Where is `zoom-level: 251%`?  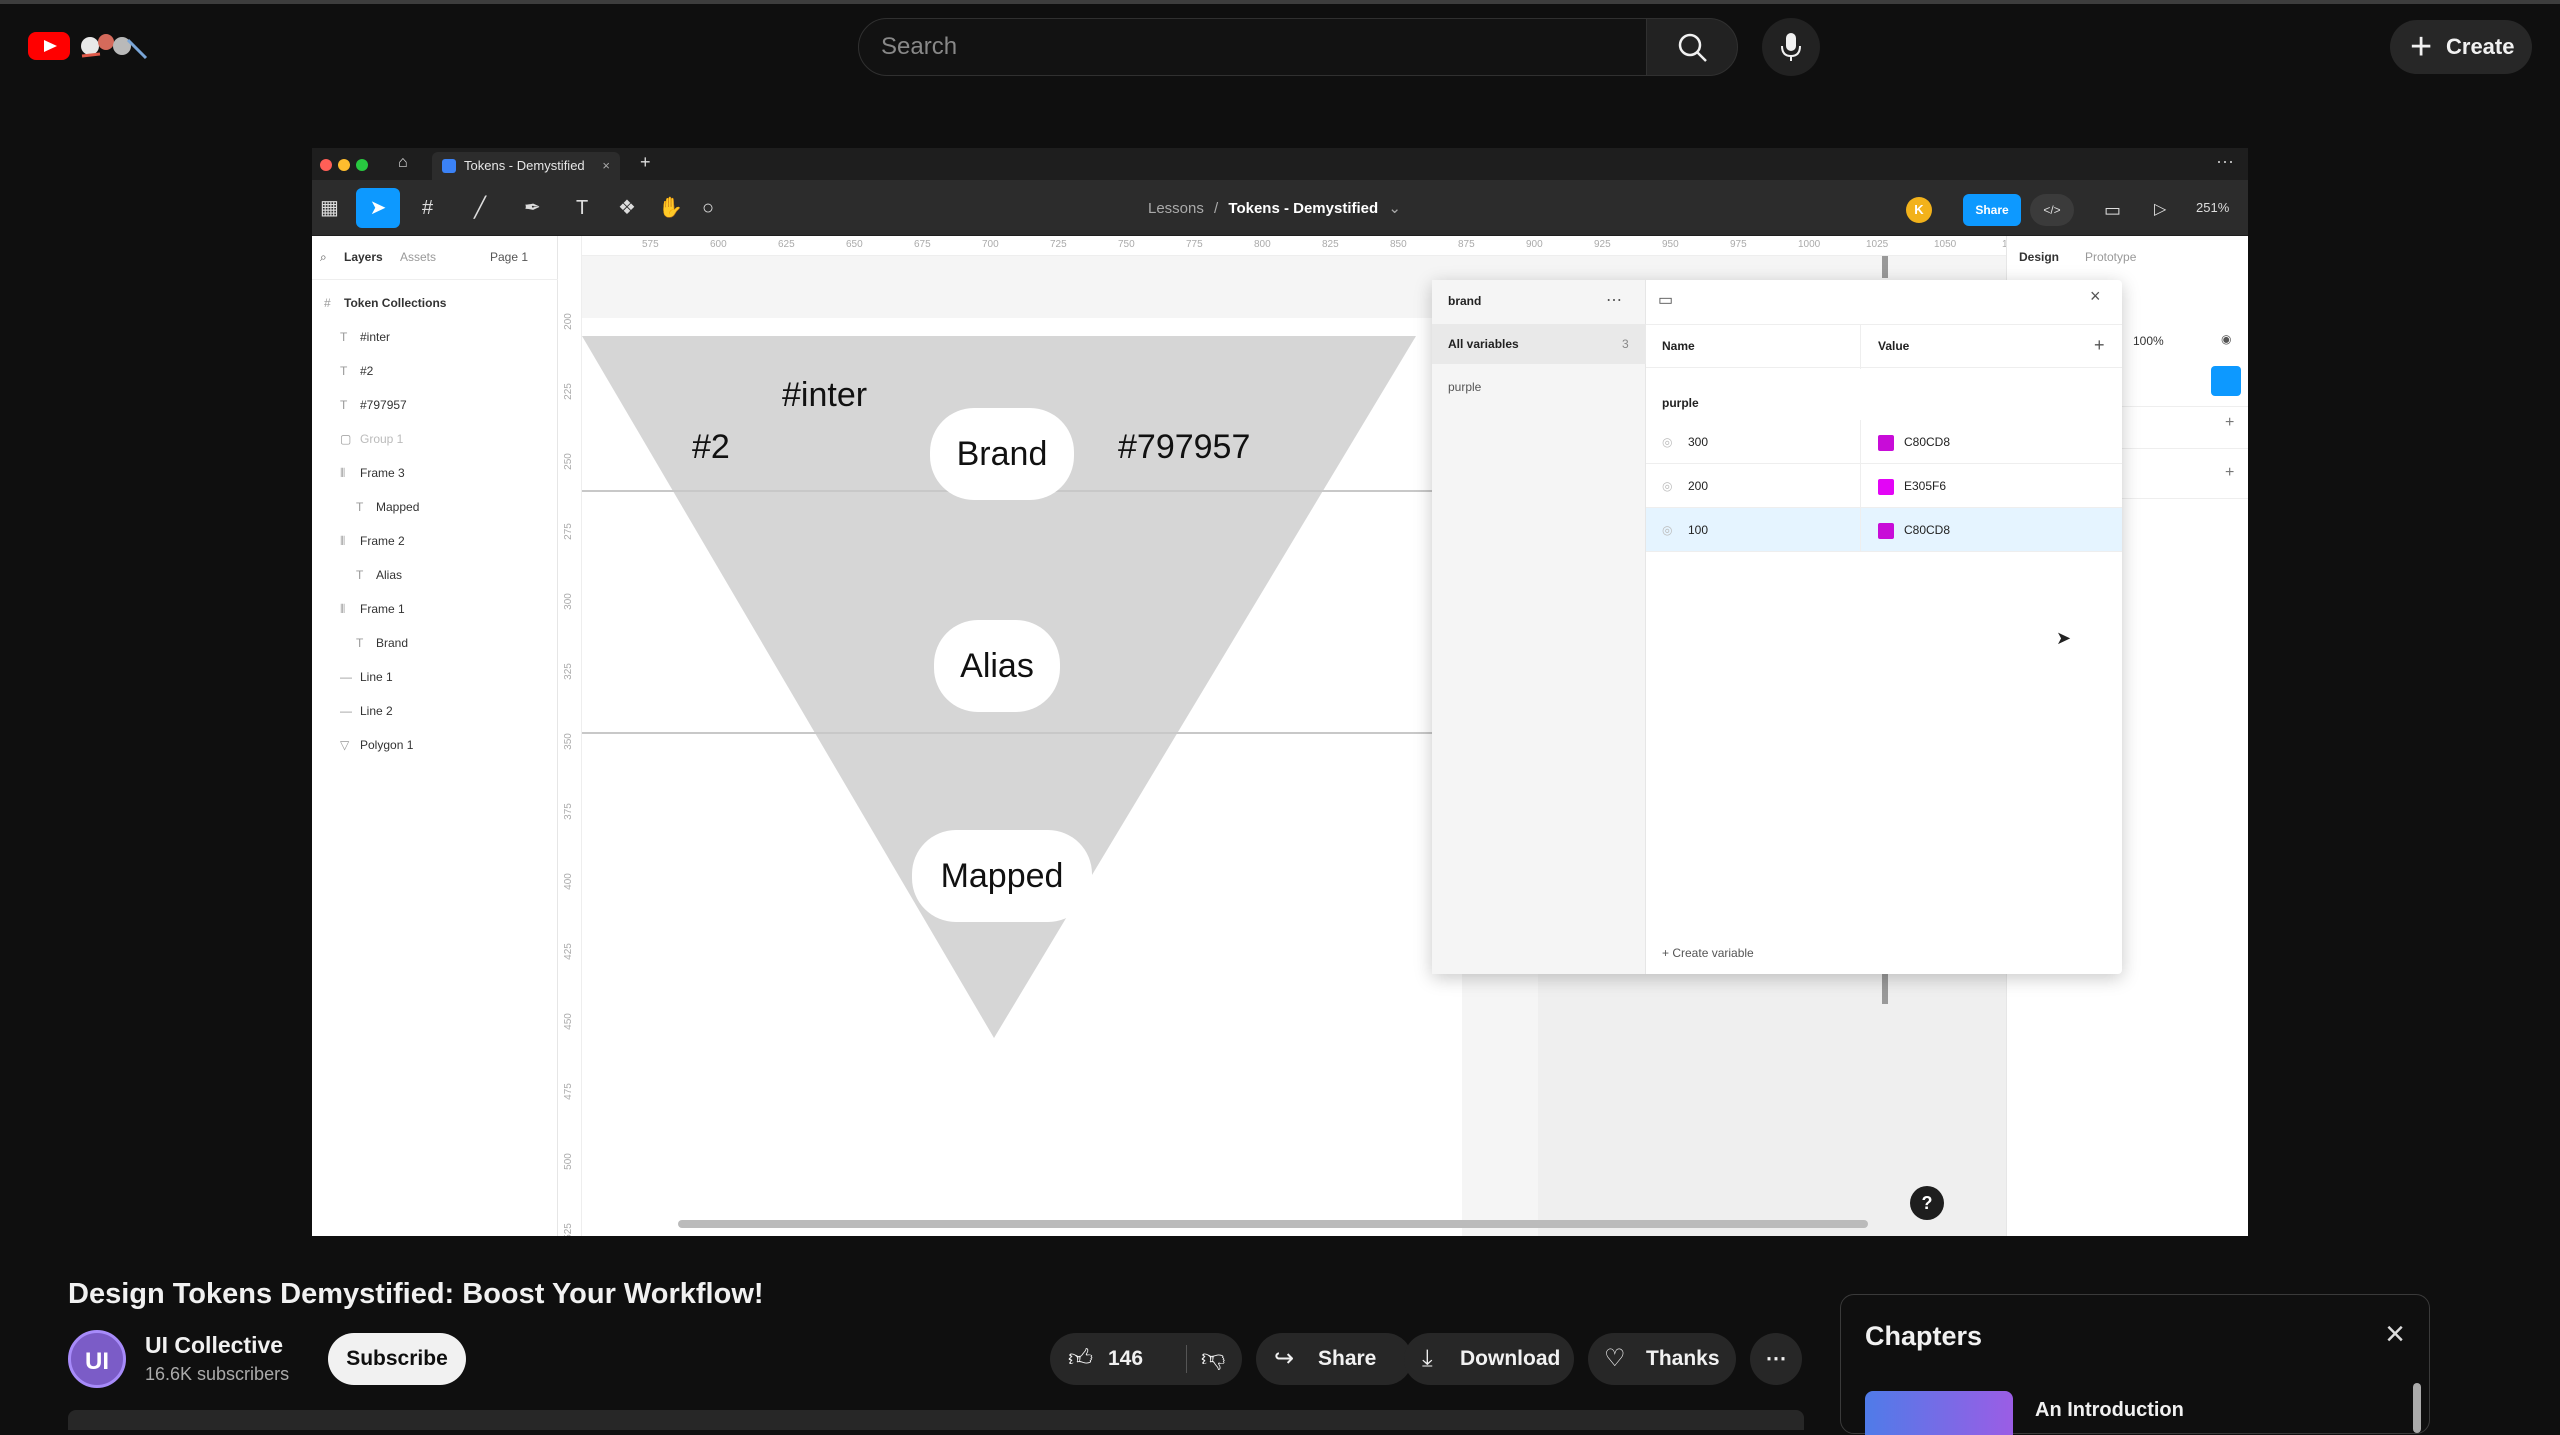 zoom-level: 251% is located at coordinates (2212, 207).